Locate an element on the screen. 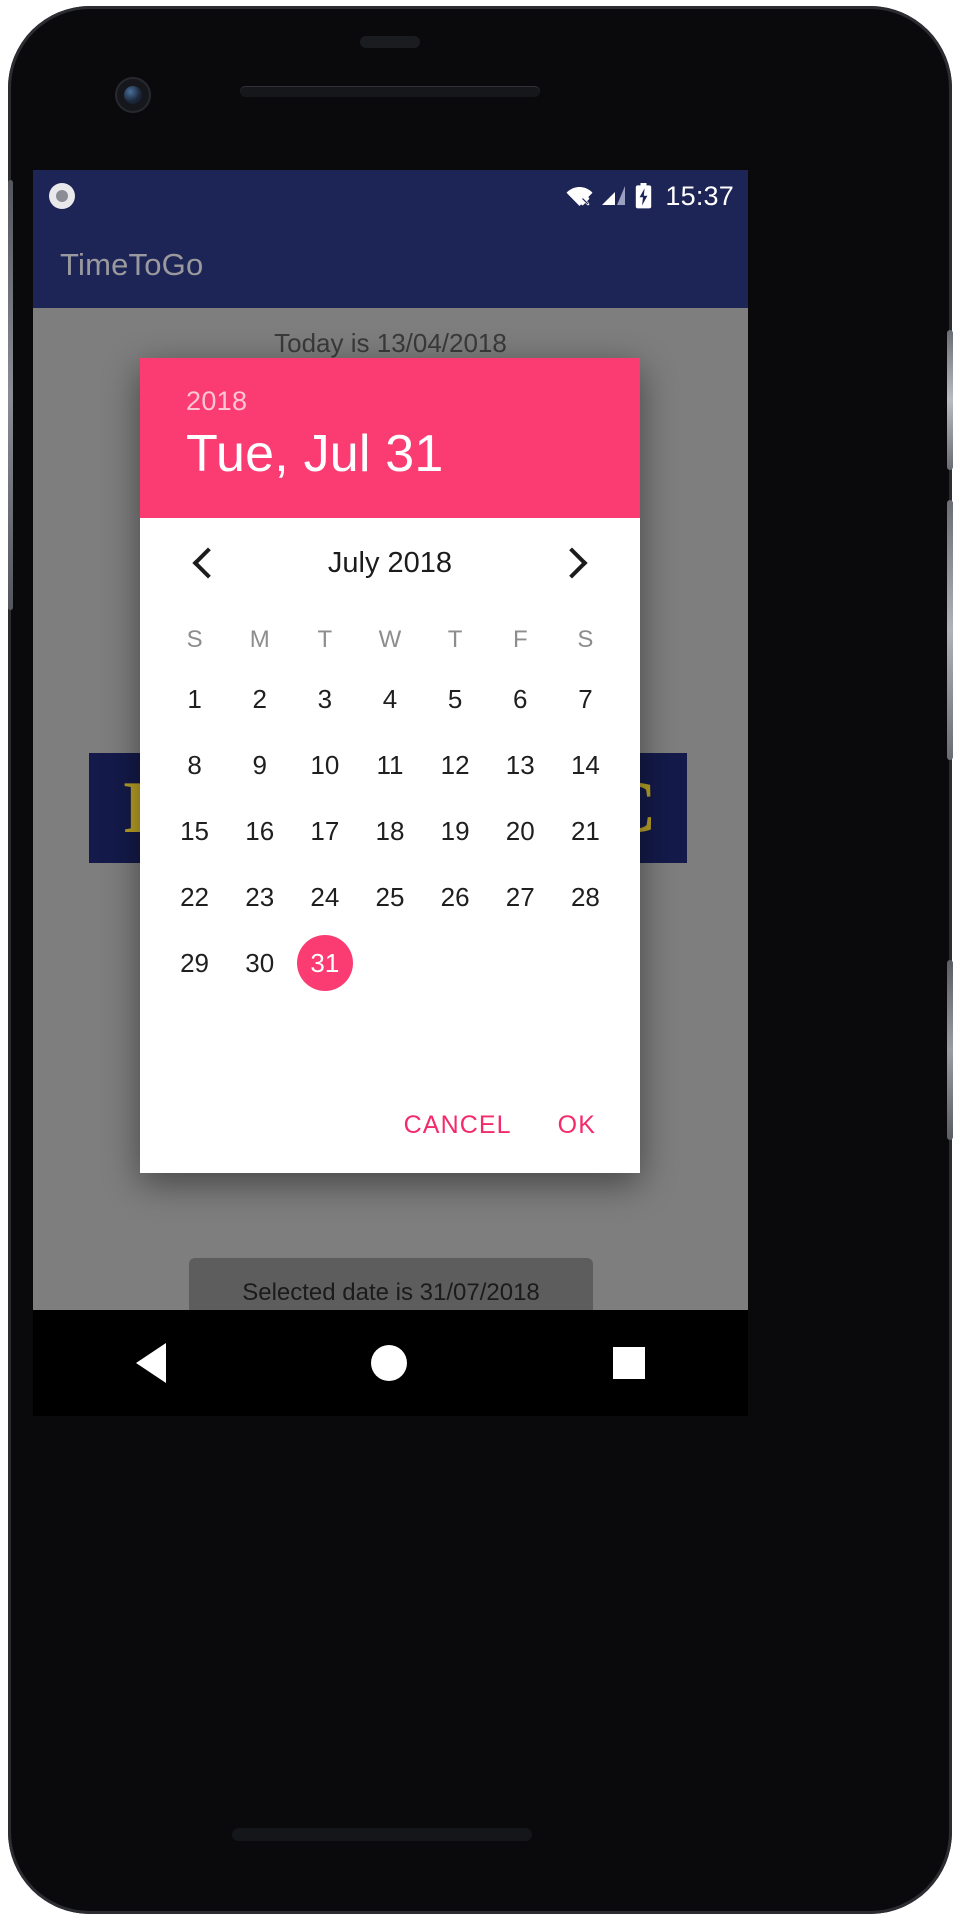  calendar-day: 24 is located at coordinates (324, 897).